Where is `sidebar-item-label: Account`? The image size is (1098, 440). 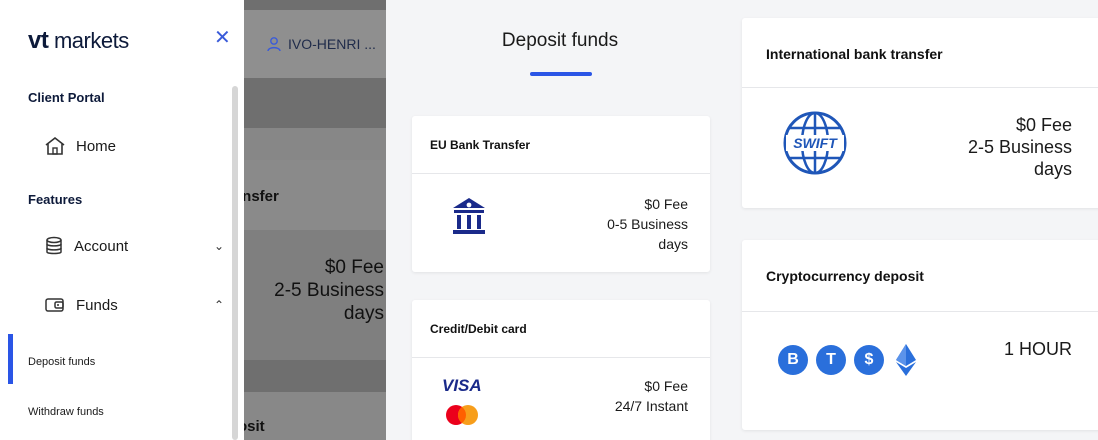 sidebar-item-label: Account is located at coordinates (101, 246).